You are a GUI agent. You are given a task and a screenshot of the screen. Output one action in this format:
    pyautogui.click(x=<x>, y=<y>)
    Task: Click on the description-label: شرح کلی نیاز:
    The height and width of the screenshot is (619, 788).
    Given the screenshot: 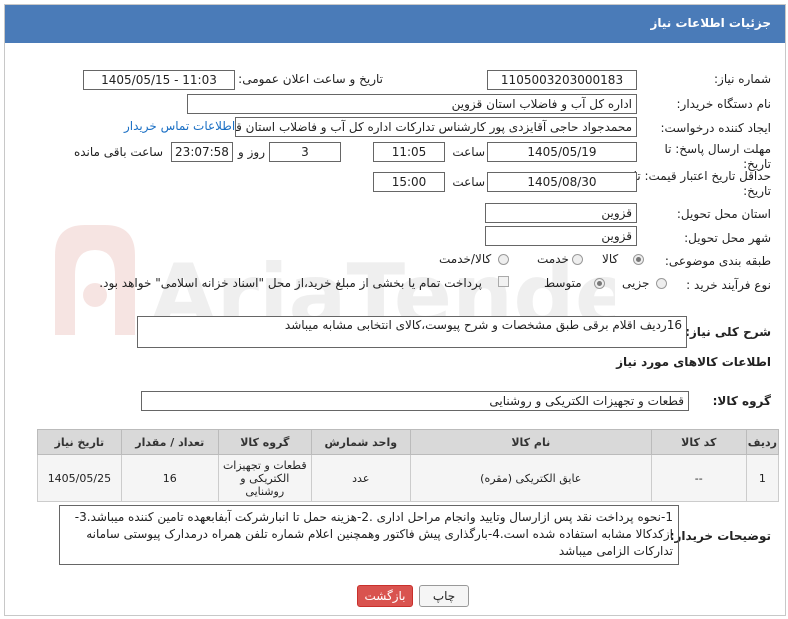 What is the action you would take?
    pyautogui.click(x=728, y=332)
    